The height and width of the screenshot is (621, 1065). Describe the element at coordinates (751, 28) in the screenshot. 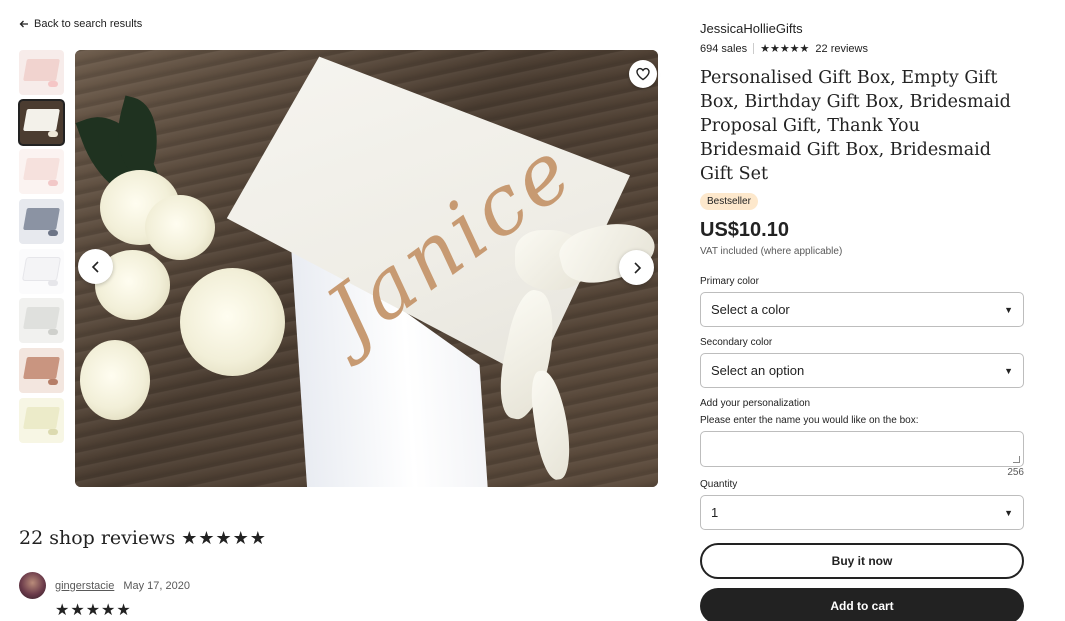

I see `shop-name-link: JessicaHollieGifts` at that location.